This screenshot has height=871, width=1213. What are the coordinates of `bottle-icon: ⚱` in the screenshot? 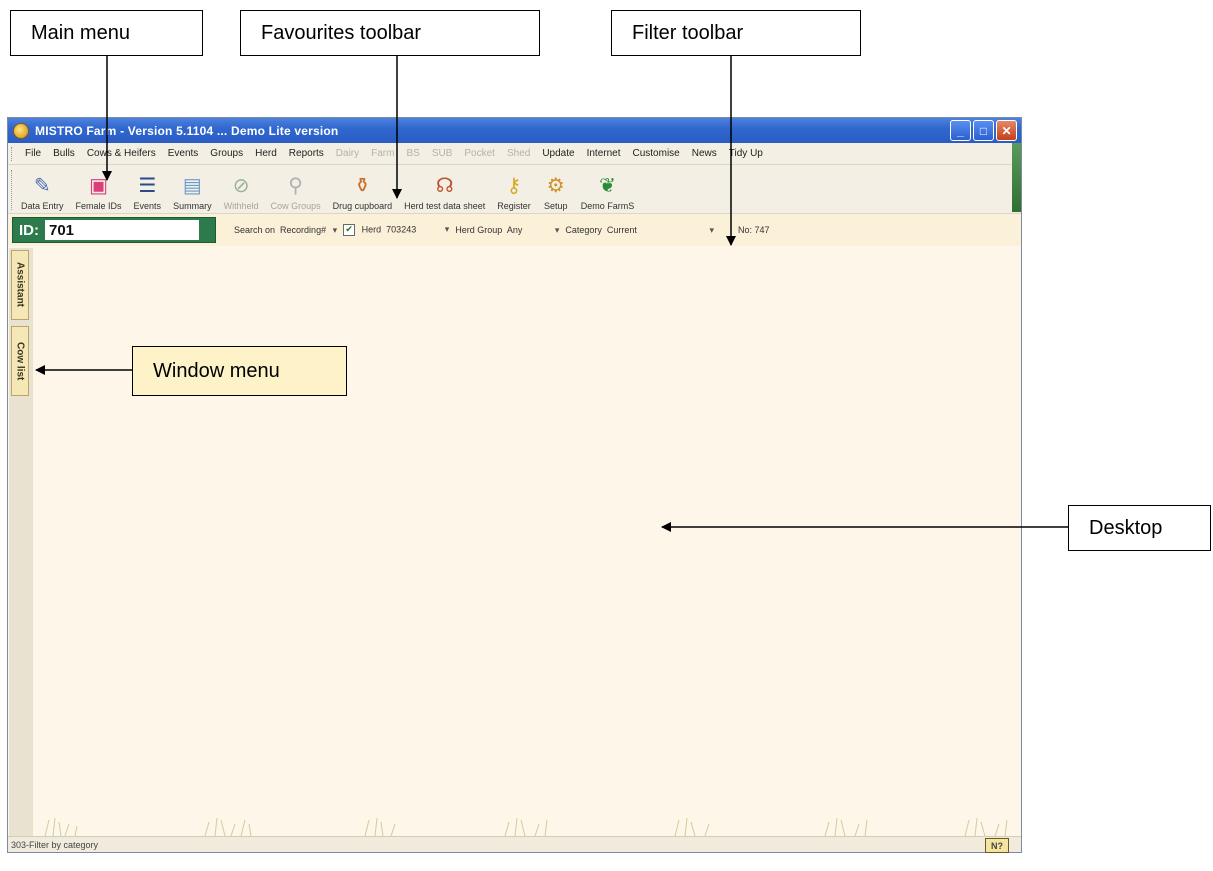 It's located at (362, 185).